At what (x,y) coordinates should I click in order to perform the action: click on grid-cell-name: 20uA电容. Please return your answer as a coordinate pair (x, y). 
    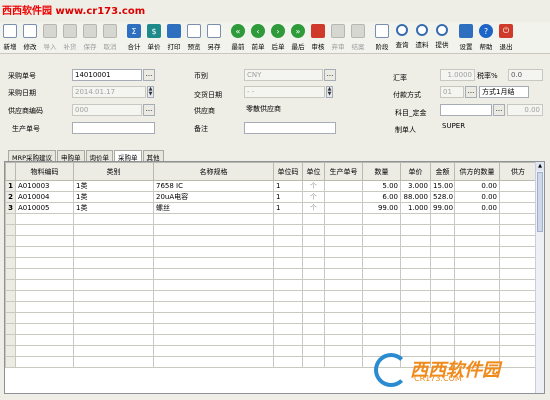
    Looking at the image, I should click on (213, 197).